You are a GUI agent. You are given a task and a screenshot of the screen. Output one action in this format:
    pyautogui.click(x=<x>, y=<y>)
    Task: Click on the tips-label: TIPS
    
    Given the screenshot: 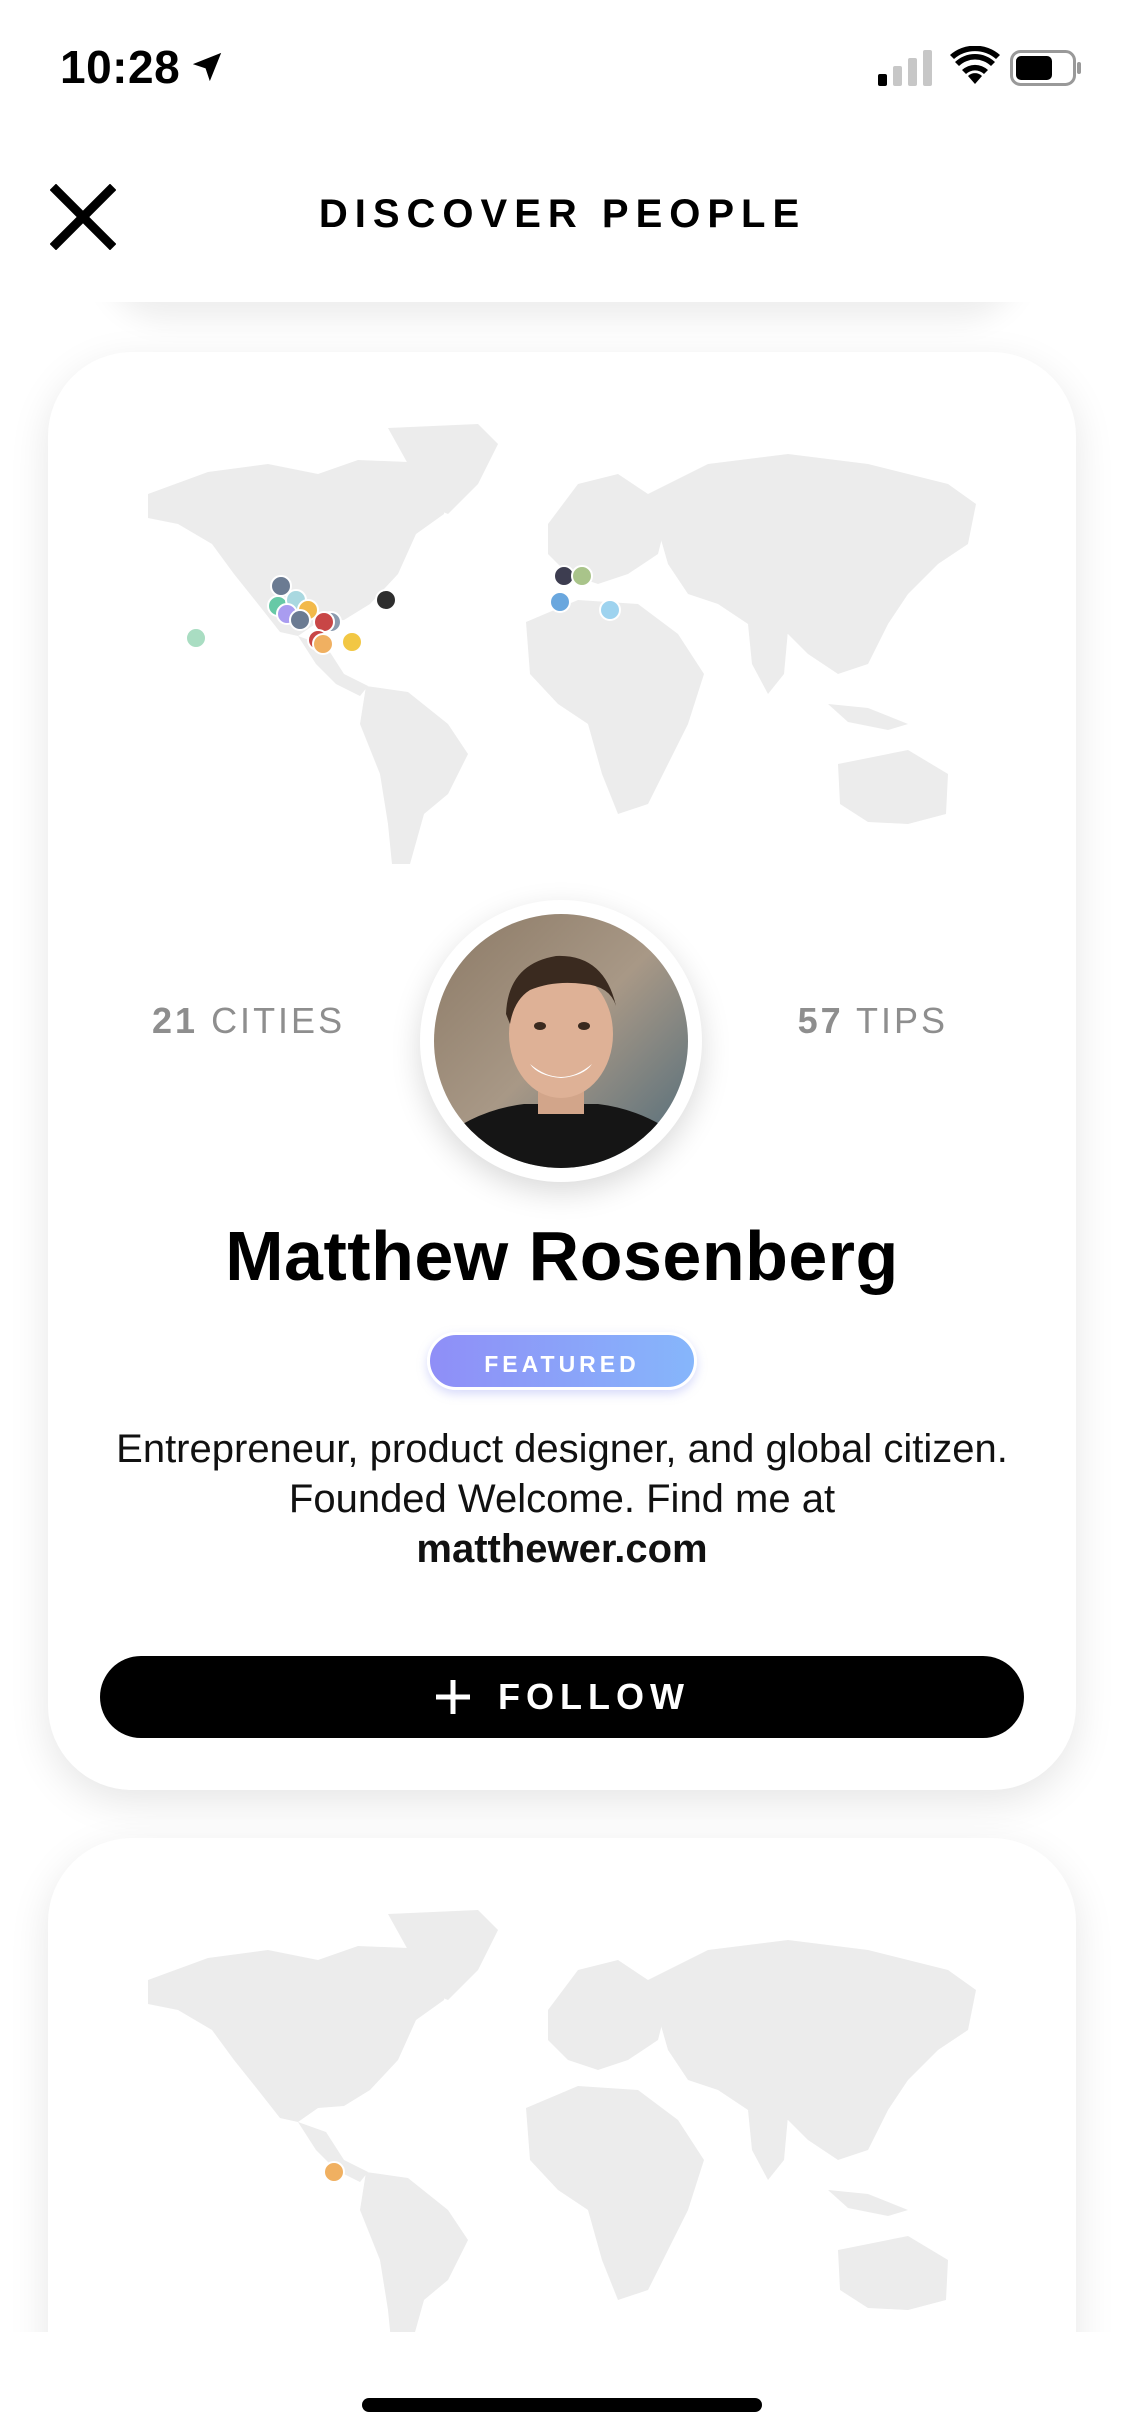 What is the action you would take?
    pyautogui.click(x=901, y=1020)
    